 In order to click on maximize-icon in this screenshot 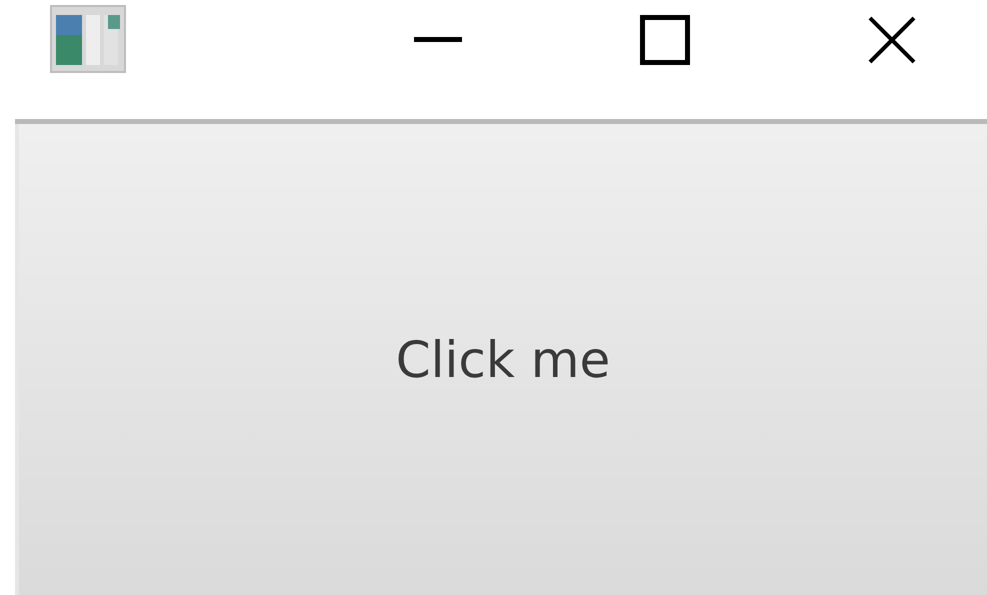, I will do `click(665, 40)`.